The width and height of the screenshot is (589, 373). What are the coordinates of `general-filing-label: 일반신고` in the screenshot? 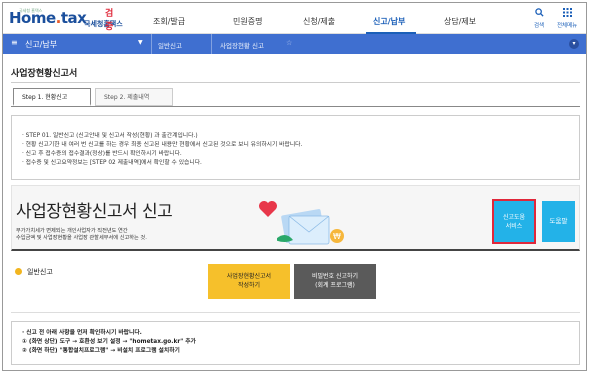 It's located at (40, 272).